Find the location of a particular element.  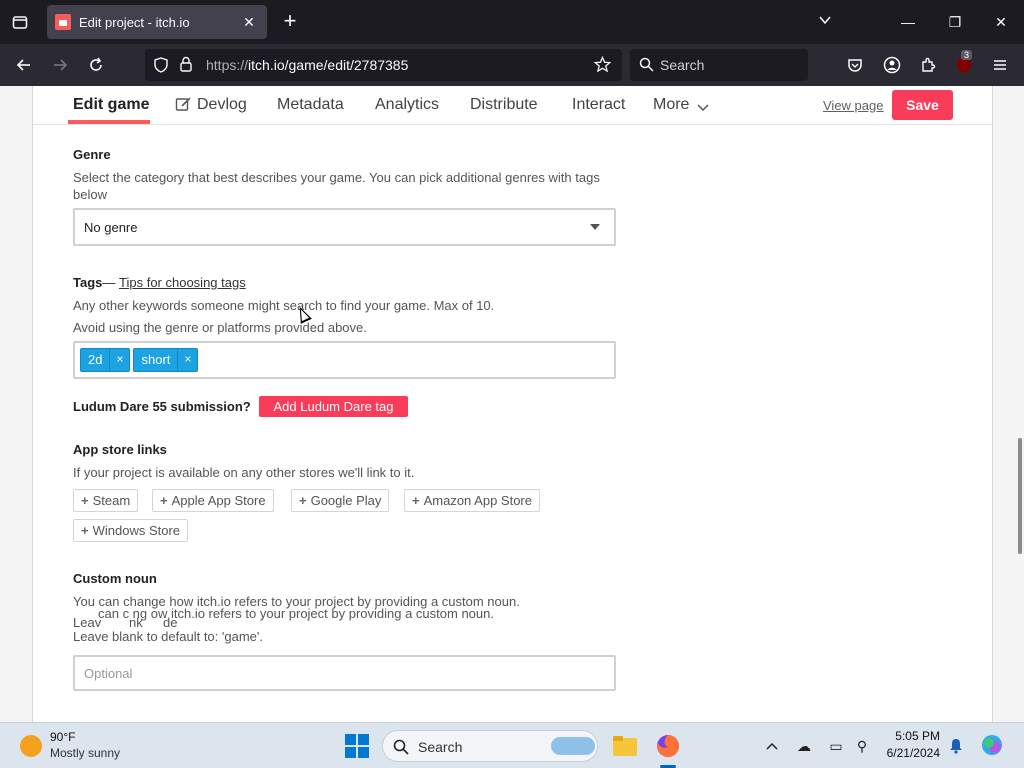

taskbar-search: Search is located at coordinates (490, 746).